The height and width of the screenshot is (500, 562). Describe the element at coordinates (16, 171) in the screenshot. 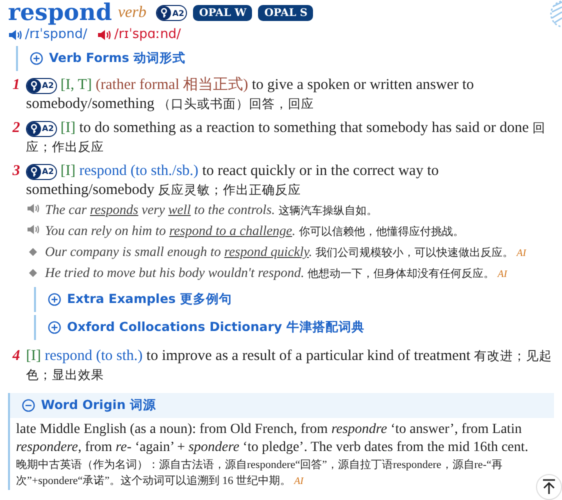

I see `sense-number: 3` at that location.